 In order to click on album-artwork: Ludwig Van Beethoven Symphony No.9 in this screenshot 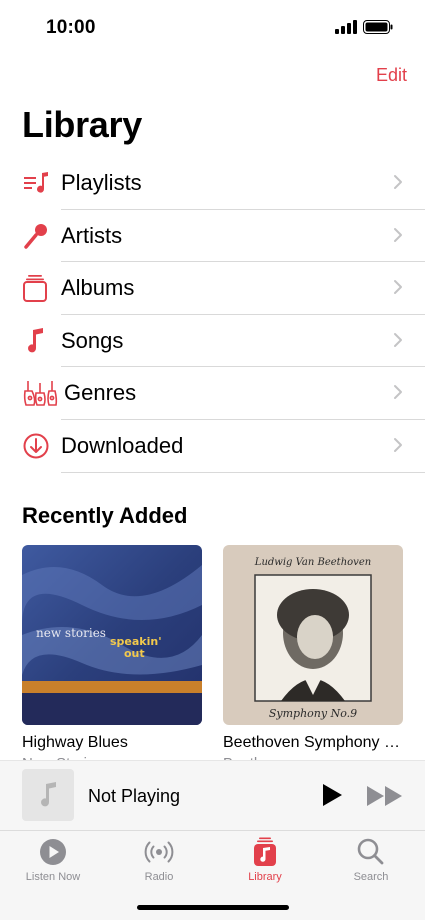, I will do `click(313, 635)`.